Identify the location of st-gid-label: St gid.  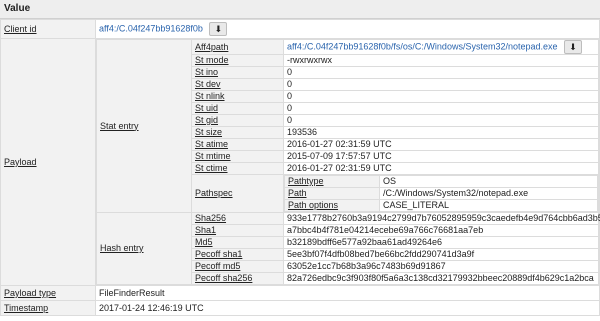
(237, 120).